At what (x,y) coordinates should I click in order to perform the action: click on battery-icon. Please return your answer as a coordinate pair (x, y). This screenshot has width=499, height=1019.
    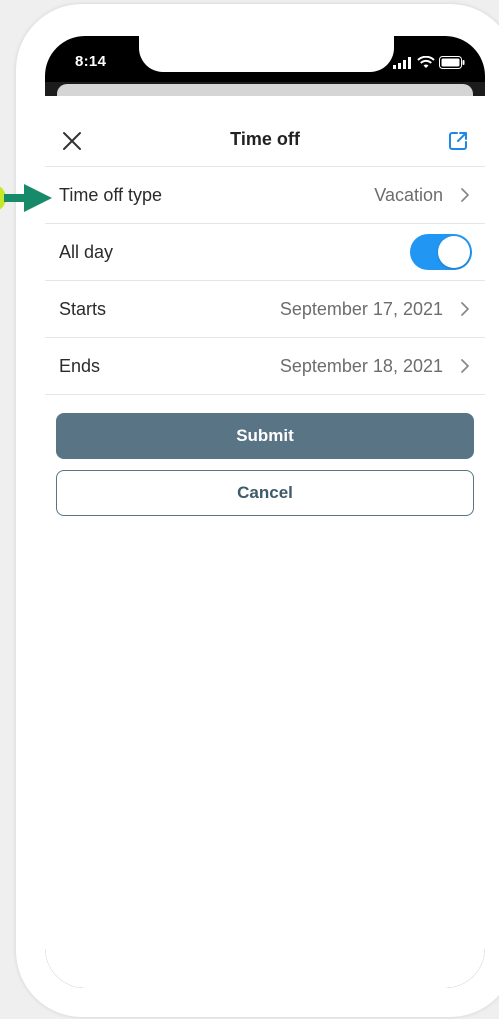
    Looking at the image, I should click on (452, 62).